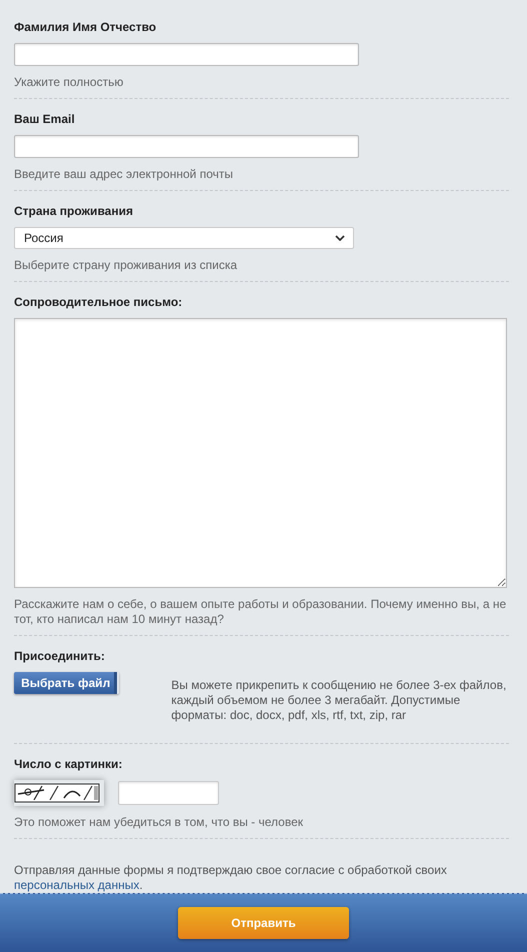 The image size is (527, 952). What do you see at coordinates (74, 211) in the screenshot?
I see `field-label: Страна проживания` at bounding box center [74, 211].